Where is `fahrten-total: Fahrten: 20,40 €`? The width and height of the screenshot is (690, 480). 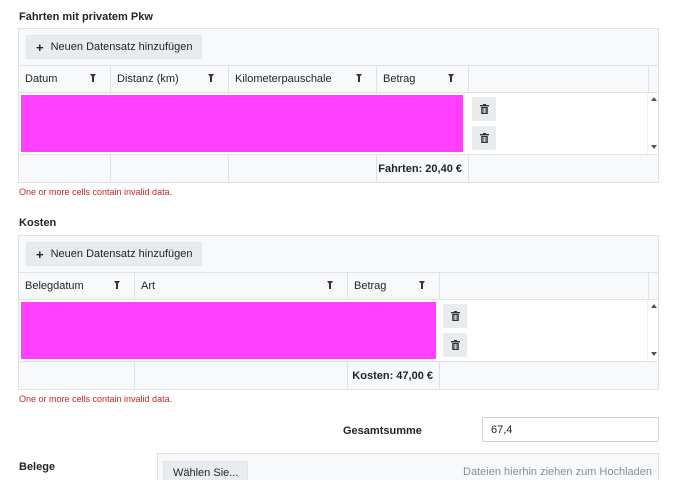
fahrten-total: Fahrten: 20,40 € is located at coordinates (423, 168).